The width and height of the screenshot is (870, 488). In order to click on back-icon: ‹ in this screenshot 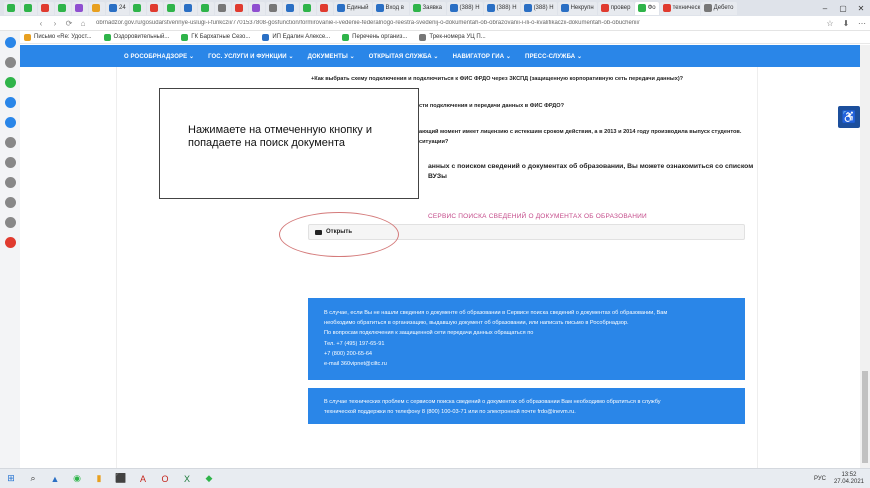, I will do `click(41, 23)`.